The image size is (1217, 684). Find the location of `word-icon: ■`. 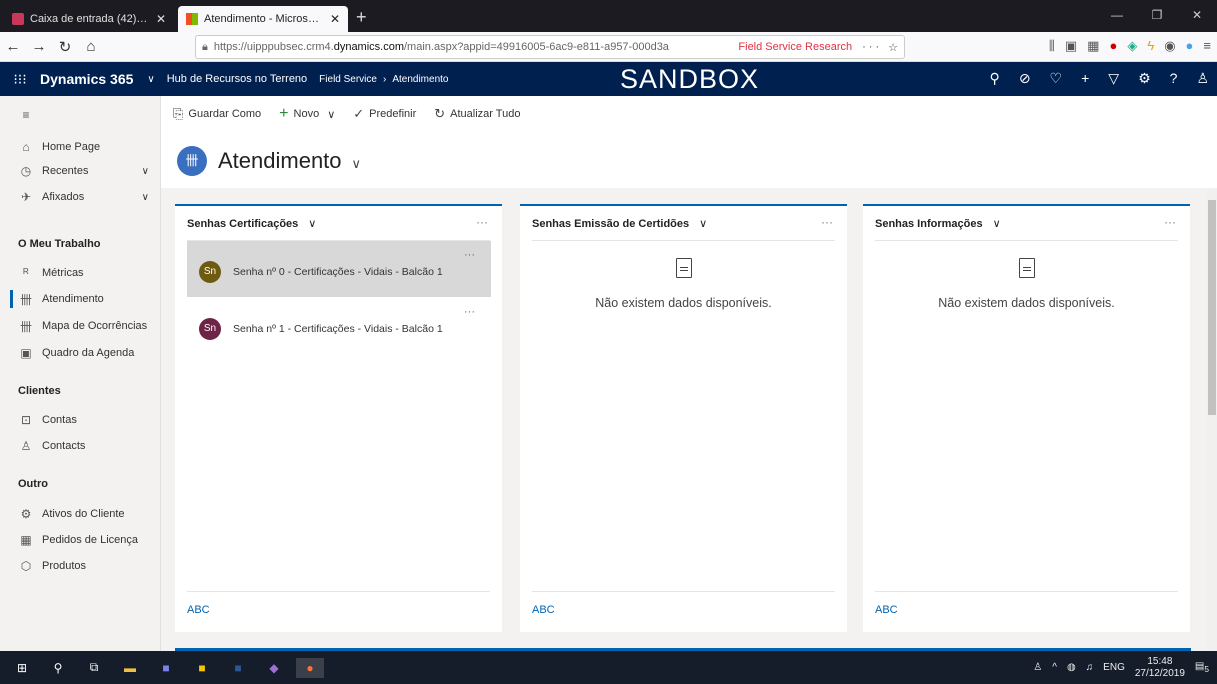

word-icon: ■ is located at coordinates (238, 668).